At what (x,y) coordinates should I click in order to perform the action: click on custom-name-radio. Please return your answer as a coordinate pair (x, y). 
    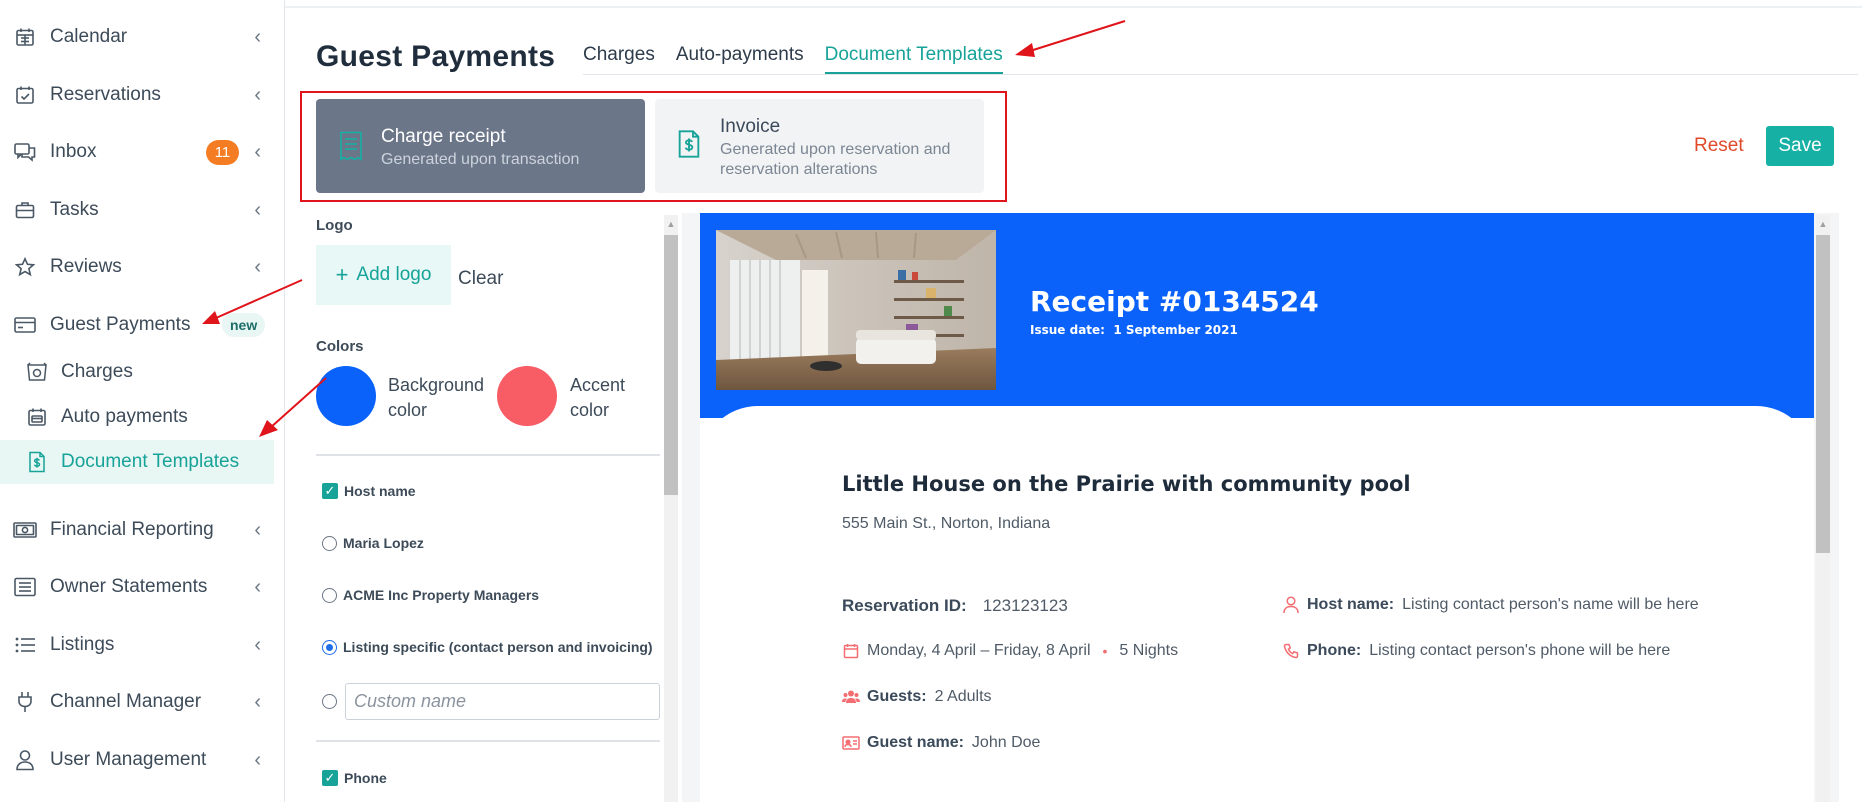
    Looking at the image, I should click on (329, 701).